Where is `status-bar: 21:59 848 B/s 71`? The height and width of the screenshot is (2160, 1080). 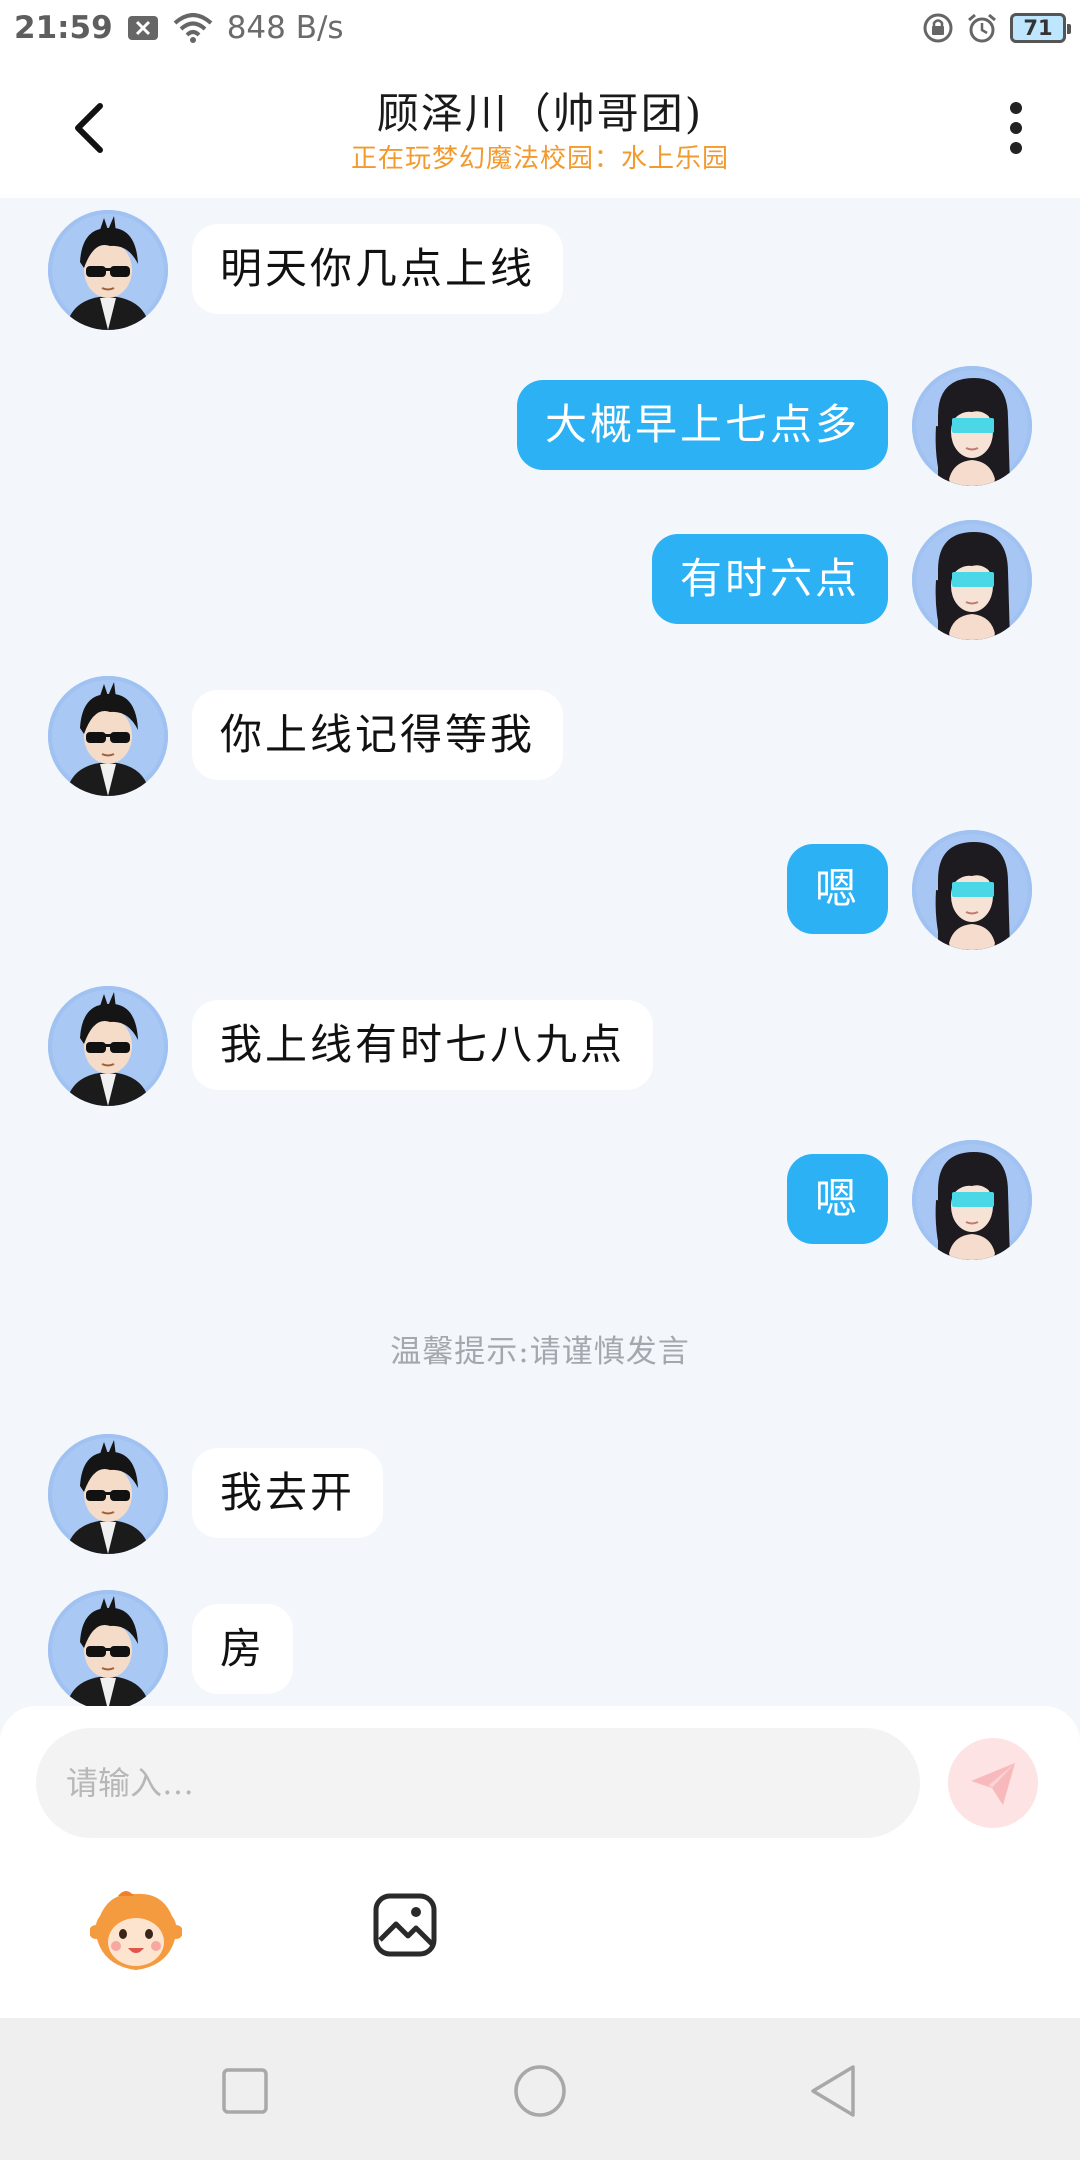
status-bar: 21:59 848 B/s 71 is located at coordinates (540, 28).